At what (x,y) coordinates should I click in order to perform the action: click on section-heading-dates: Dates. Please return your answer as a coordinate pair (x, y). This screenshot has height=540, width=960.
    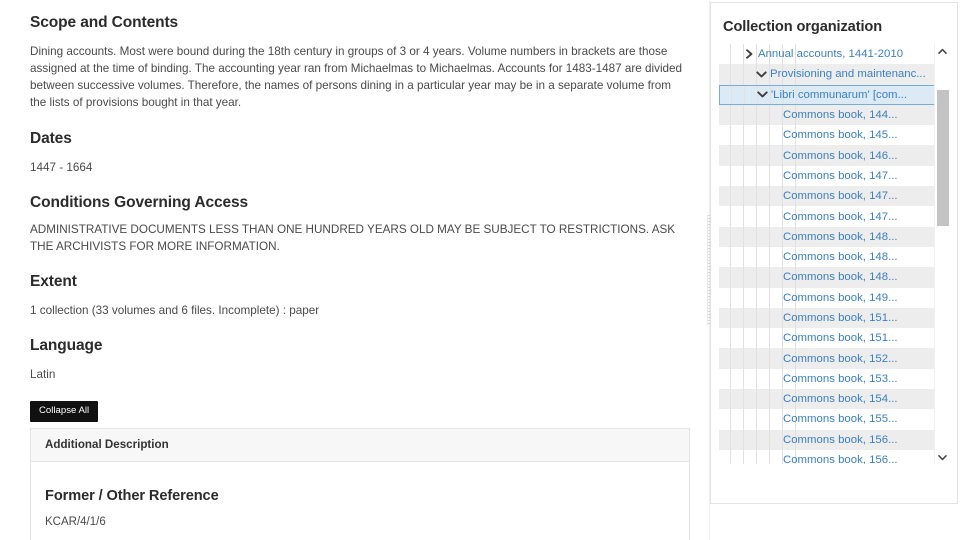
    Looking at the image, I should click on (51, 138).